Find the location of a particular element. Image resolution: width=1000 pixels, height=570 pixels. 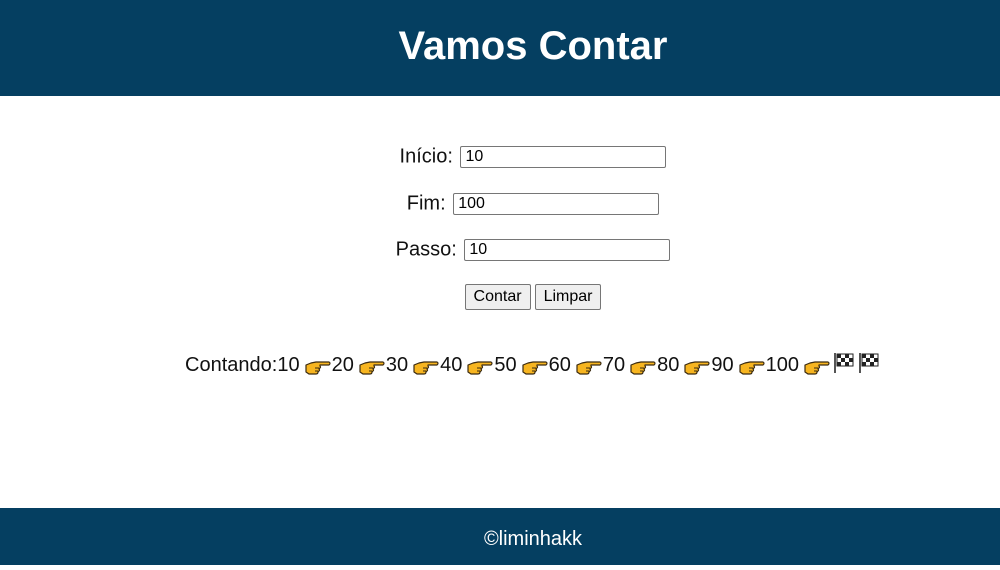

count-result: Contando:10 20 30 40 50 60 70 80 90 100 is located at coordinates (500, 365).